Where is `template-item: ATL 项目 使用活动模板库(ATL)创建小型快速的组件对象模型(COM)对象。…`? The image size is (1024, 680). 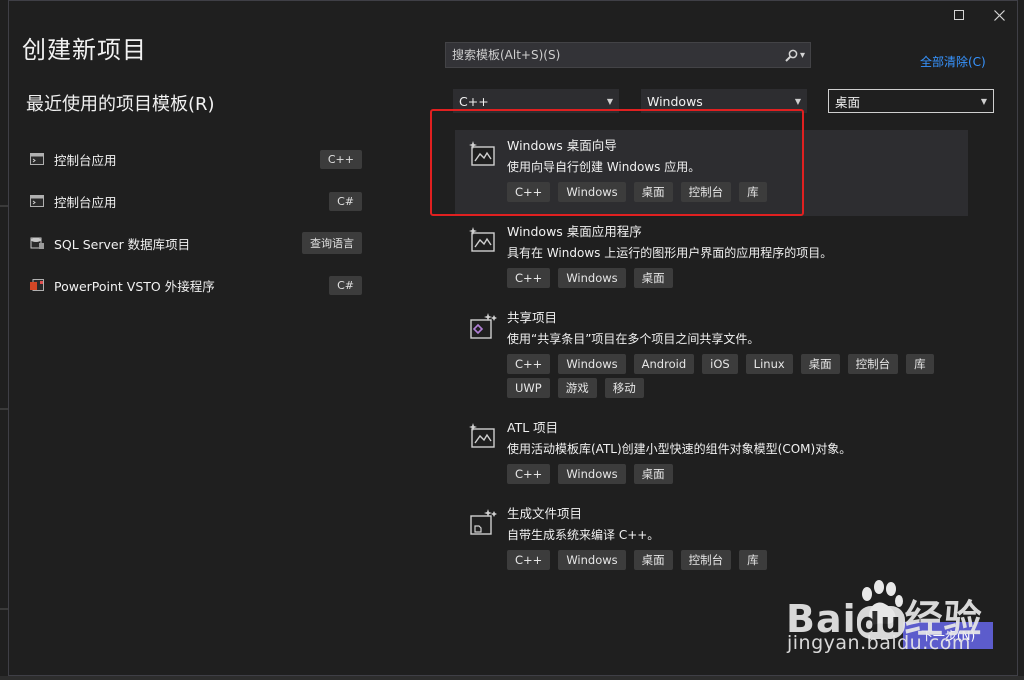
template-item: ATL 项目 使用活动模板库(ATL)创建小型快速的组件对象模型(COM)对象。… is located at coordinates (711, 455).